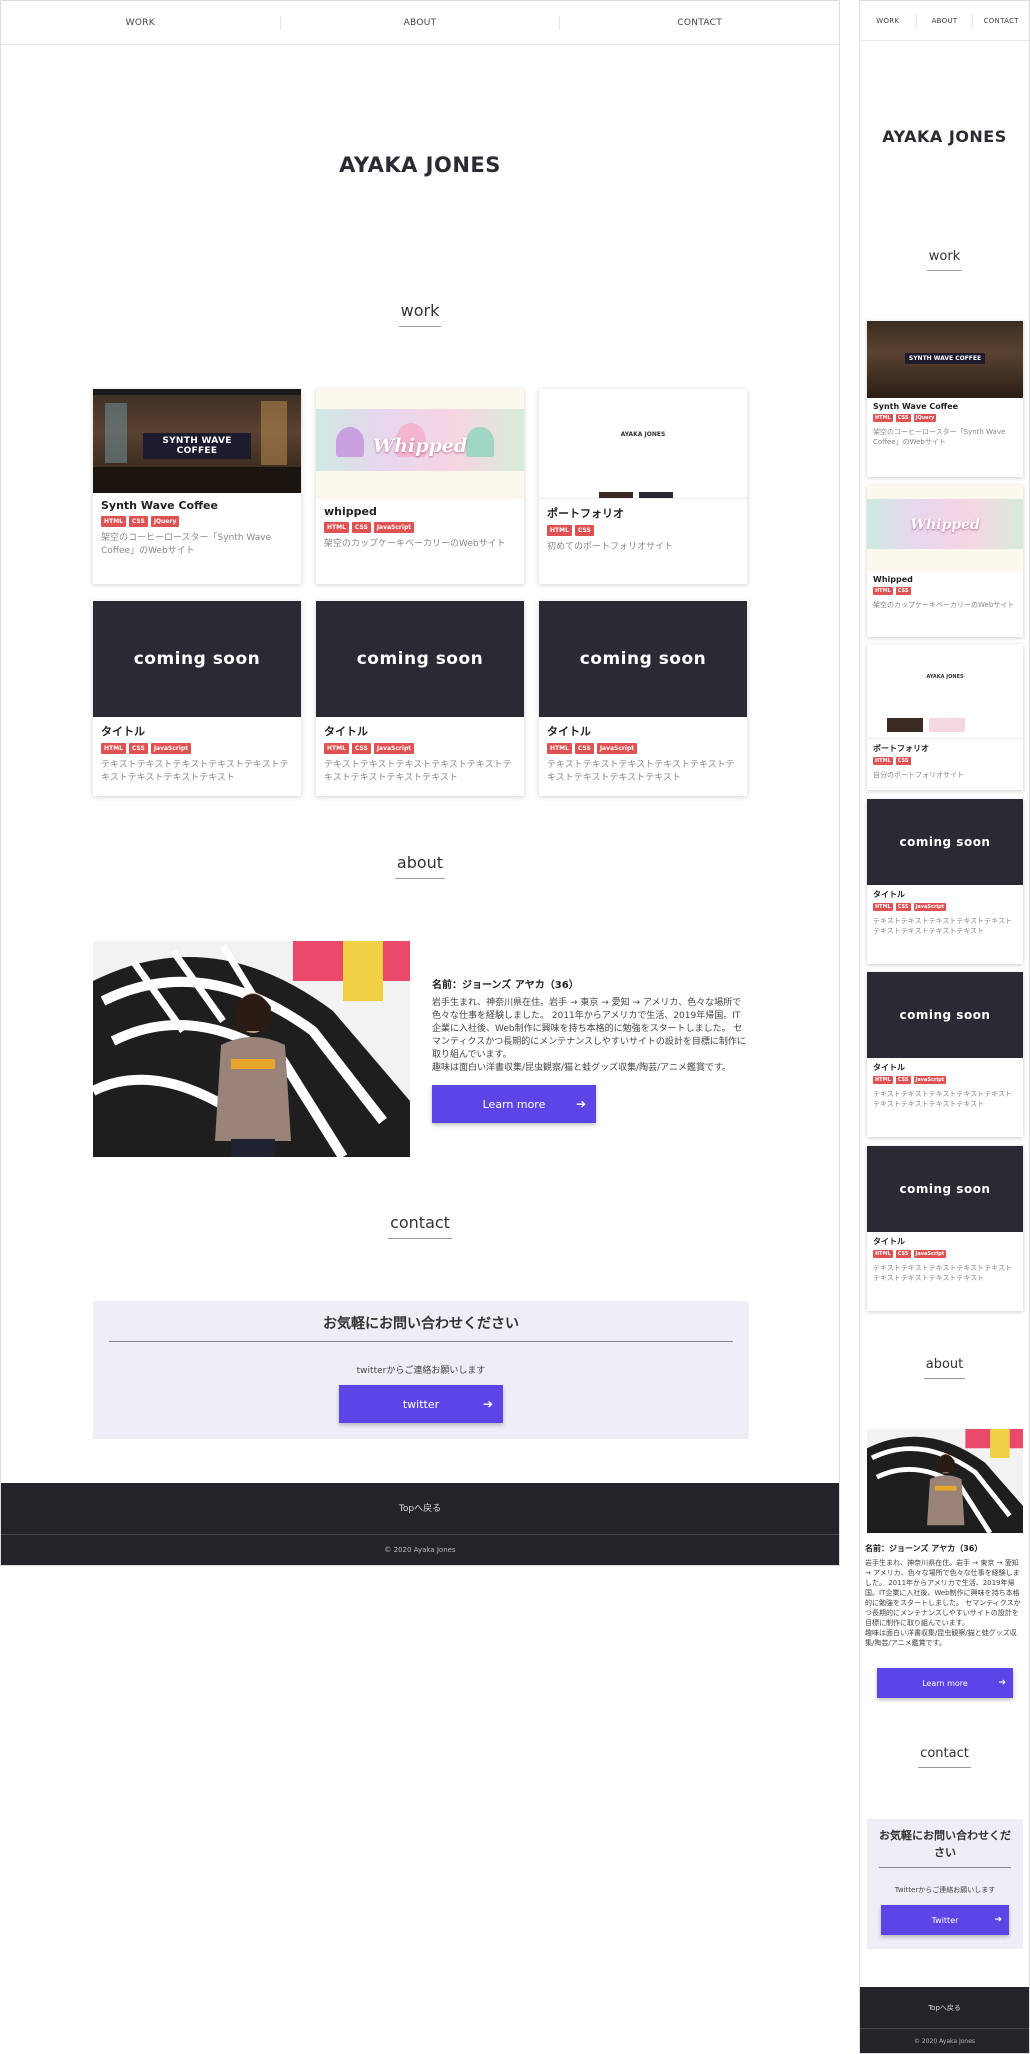  Describe the element at coordinates (186, 544) in the screenshot. I see `card-description: 架空のコーヒーロースター「Synth Wave Coffee」のWebサイト` at that location.